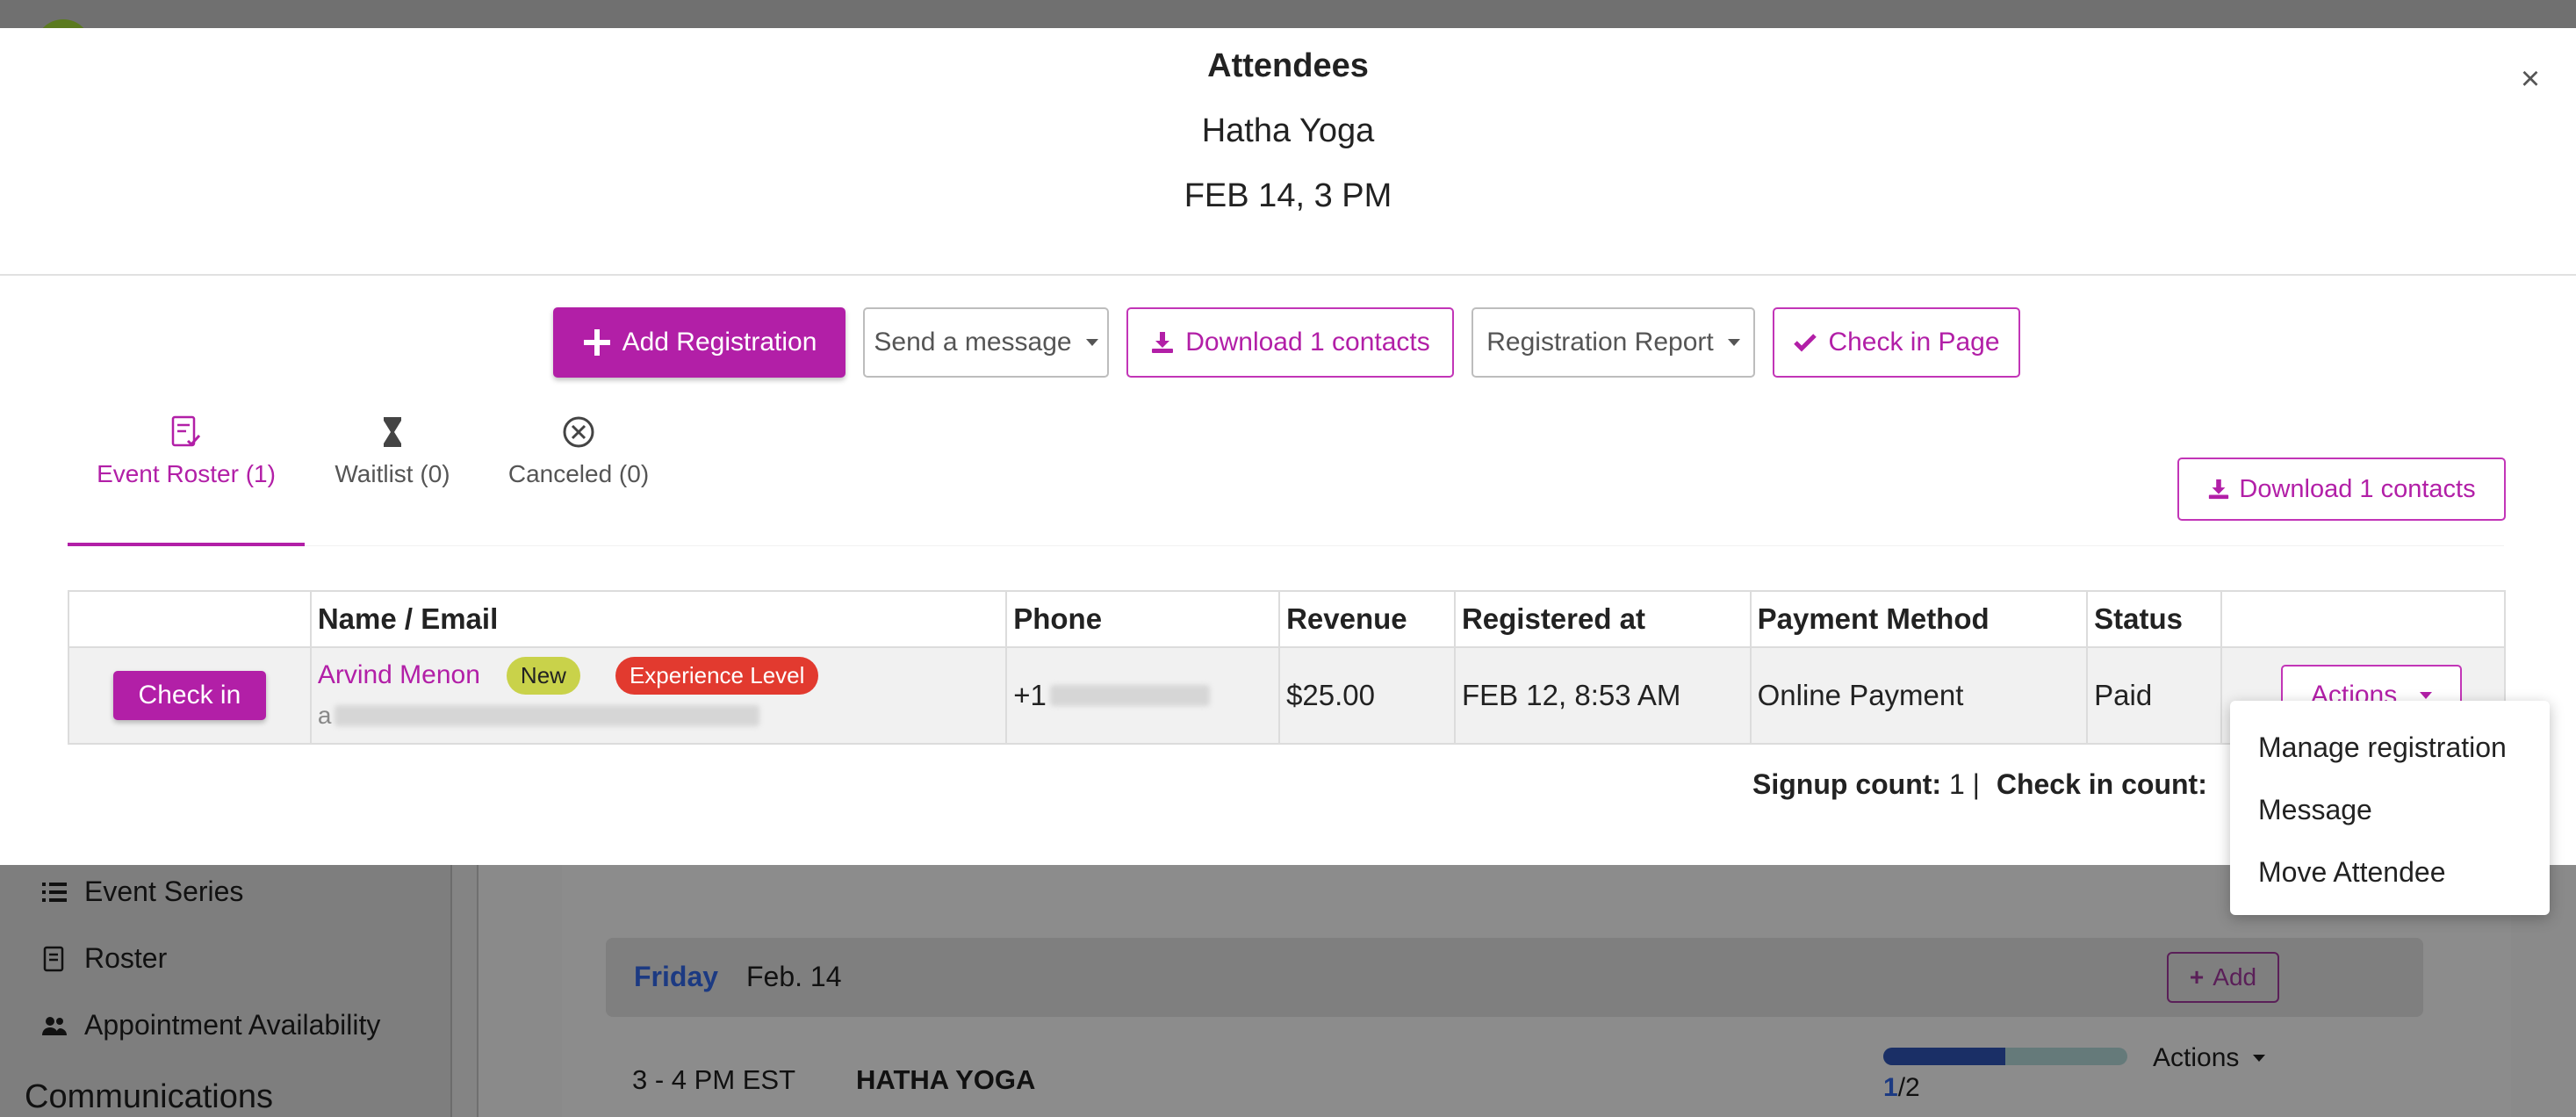  Describe the element at coordinates (1286, 545) in the screenshot. I see `tab-baseline` at that location.